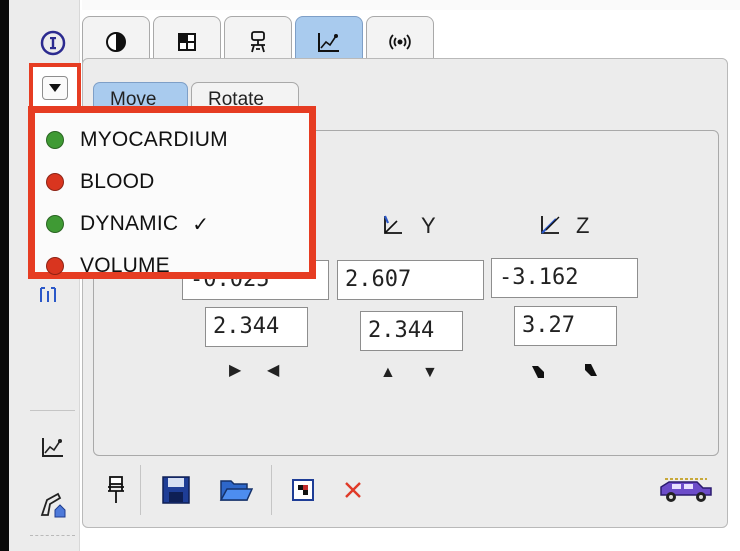 Image resolution: width=740 pixels, height=551 pixels. I want to click on menu-item-dynamic: DYNAMIC ✓, so click(172, 224).